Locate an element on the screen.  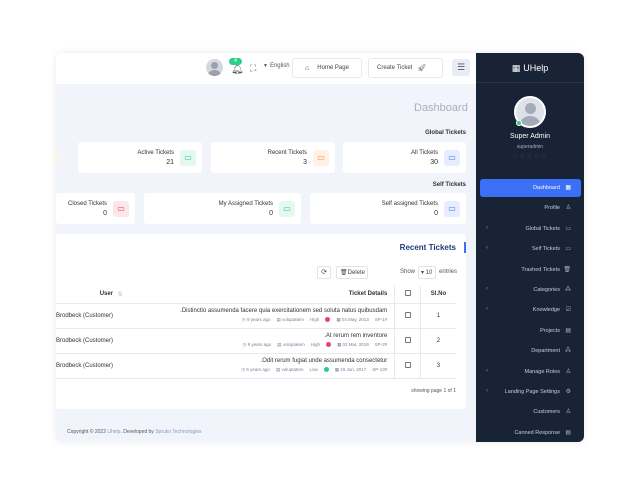
sidebar-item-trashed-tickets: Trashed Tickets 🗑 is located at coordinates (530, 270).